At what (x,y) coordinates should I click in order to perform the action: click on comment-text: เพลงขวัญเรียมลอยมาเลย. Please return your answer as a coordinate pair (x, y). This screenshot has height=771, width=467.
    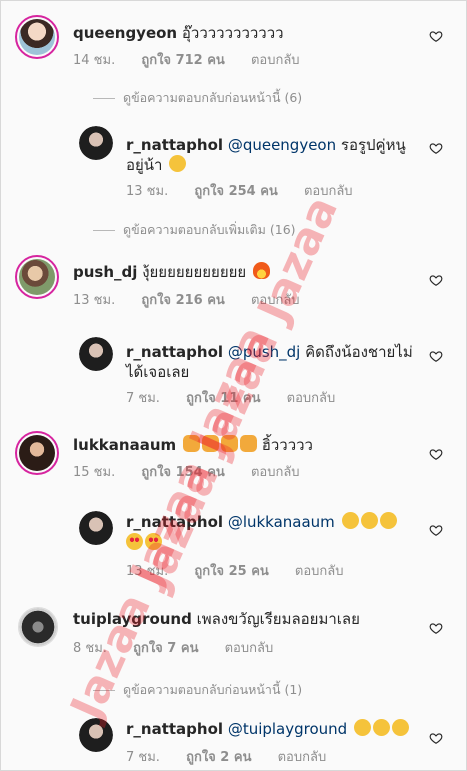
    Looking at the image, I should click on (278, 619).